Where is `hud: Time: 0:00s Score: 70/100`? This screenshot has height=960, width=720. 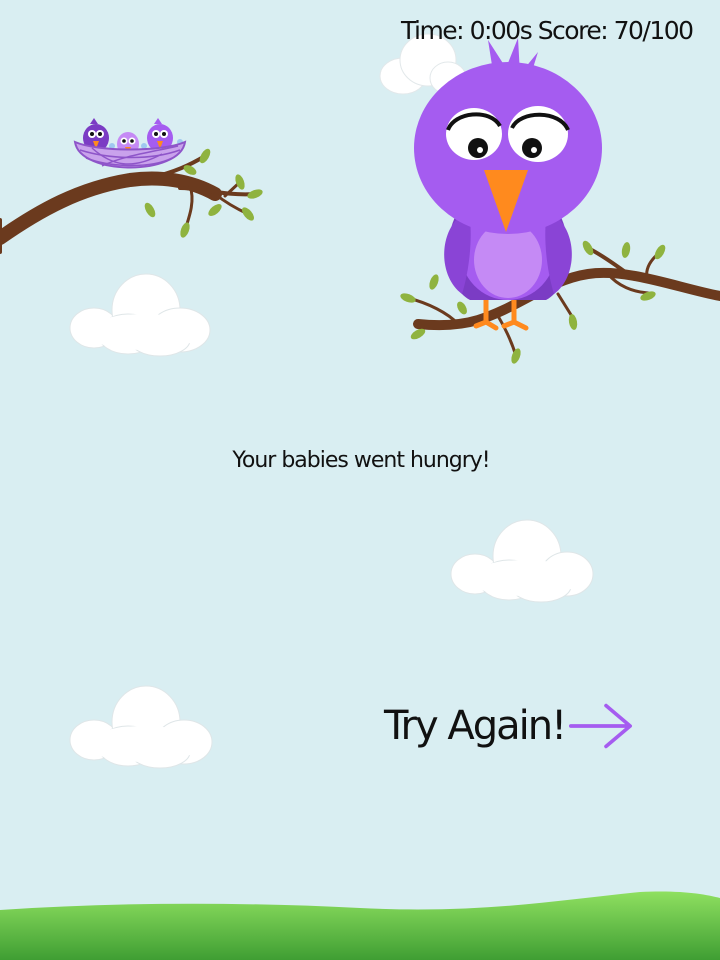
hud: Time: 0:00s Score: 70/100 is located at coordinates (551, 30).